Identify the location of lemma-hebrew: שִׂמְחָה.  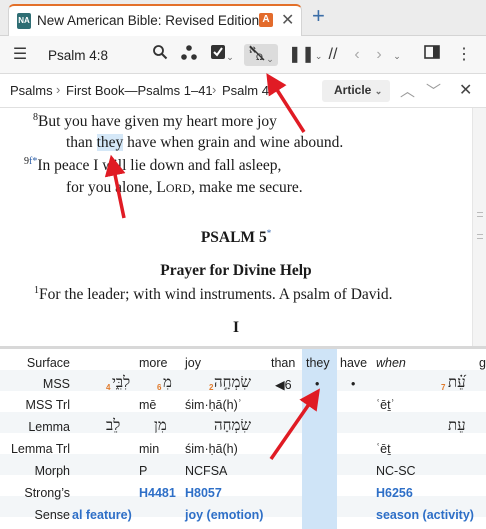
(232, 425).